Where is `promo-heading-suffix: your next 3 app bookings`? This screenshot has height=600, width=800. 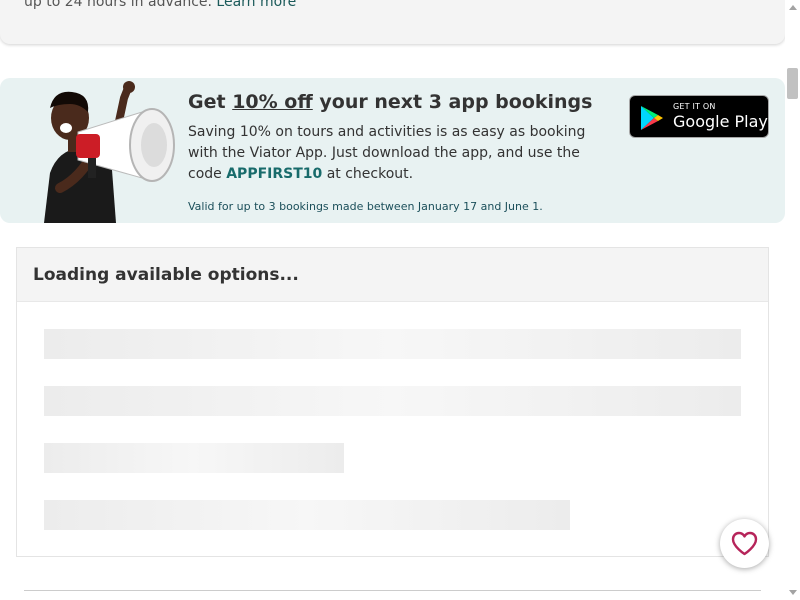
promo-heading-suffix: your next 3 app bookings is located at coordinates (456, 102).